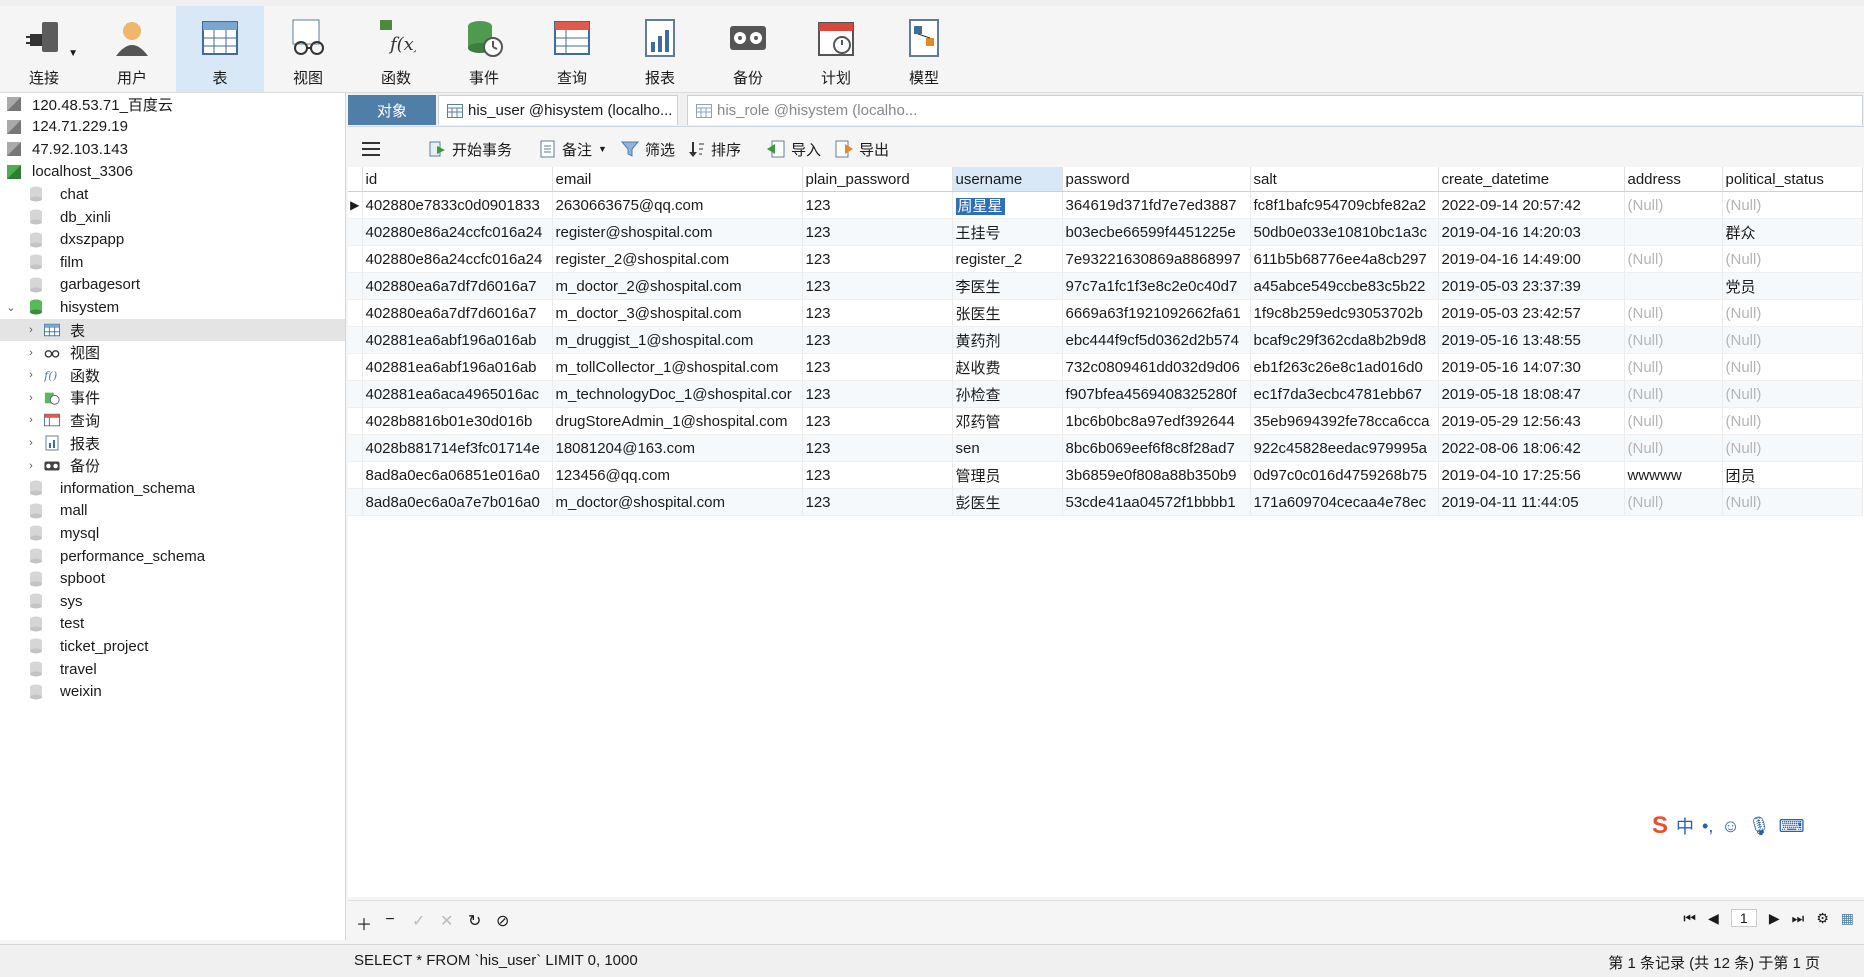 This screenshot has width=1864, height=977. What do you see at coordinates (1792, 232) in the screenshot?
I see `table-cell: 群众` at bounding box center [1792, 232].